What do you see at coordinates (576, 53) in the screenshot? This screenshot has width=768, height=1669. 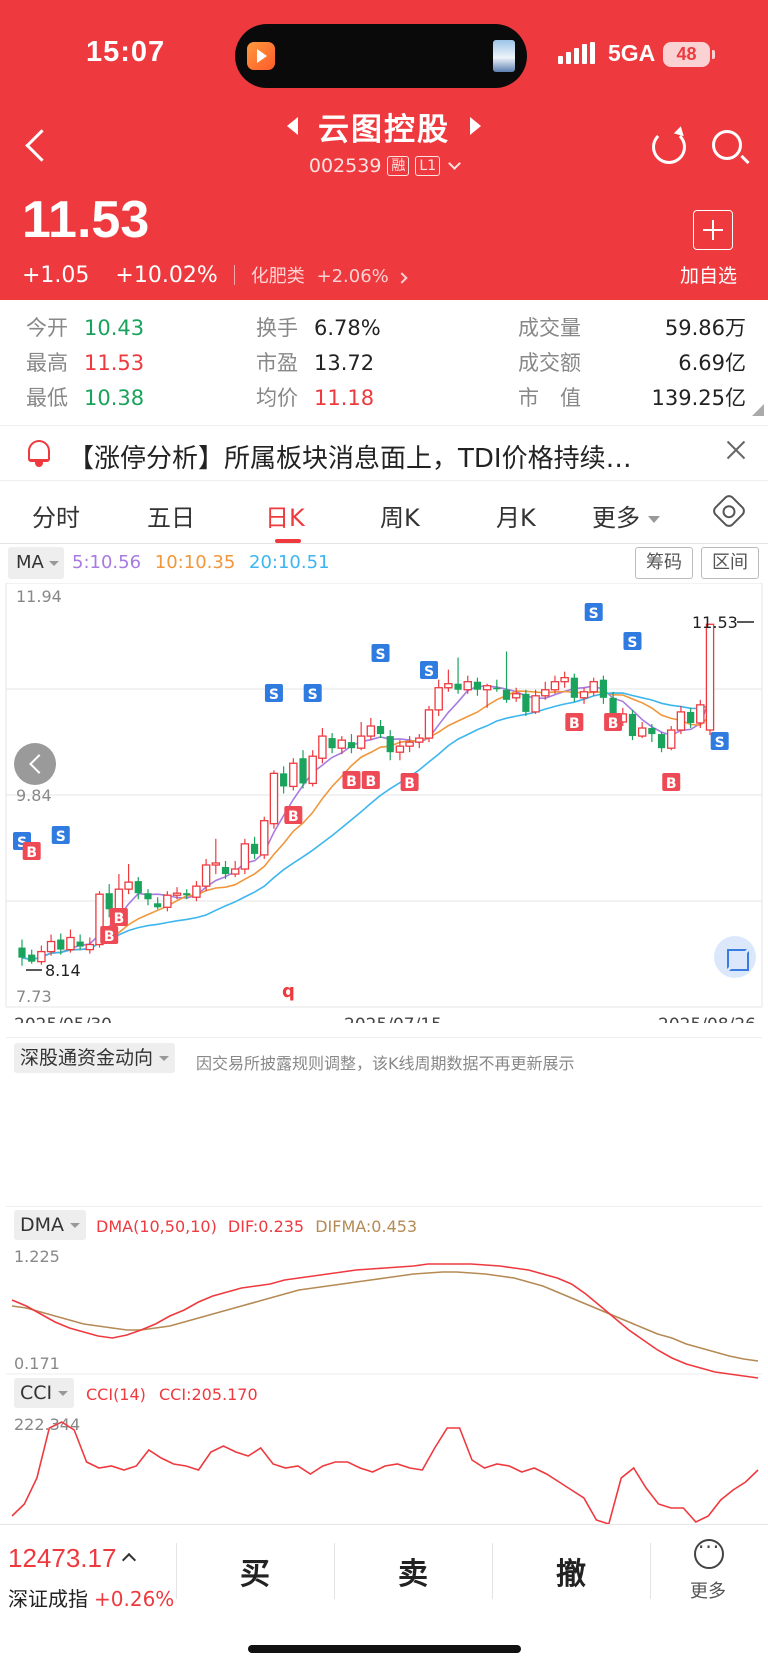 I see `signal-icon` at bounding box center [576, 53].